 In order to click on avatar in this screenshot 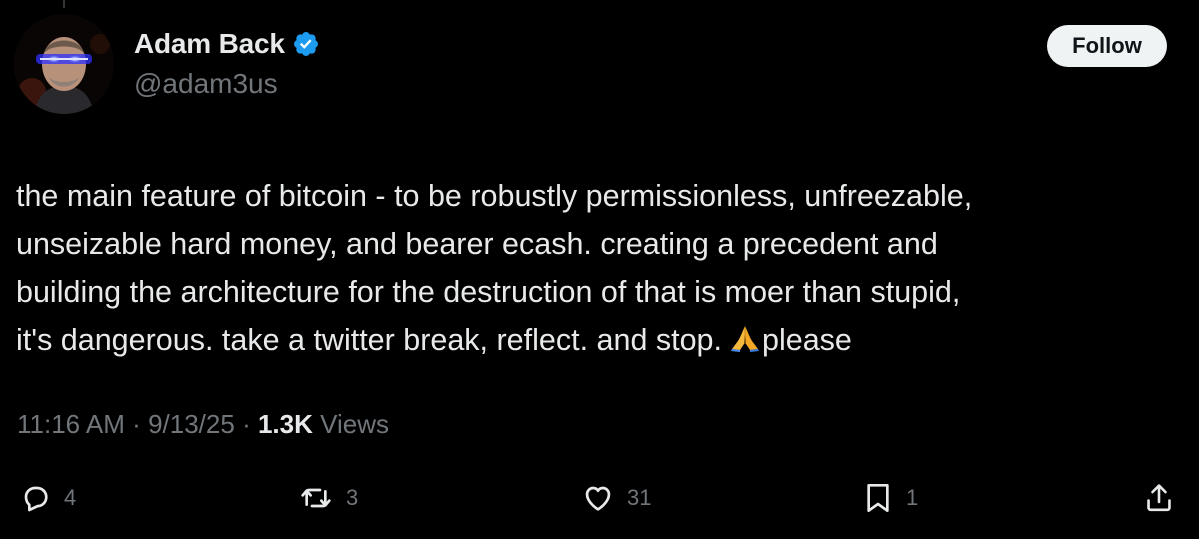, I will do `click(64, 64)`.